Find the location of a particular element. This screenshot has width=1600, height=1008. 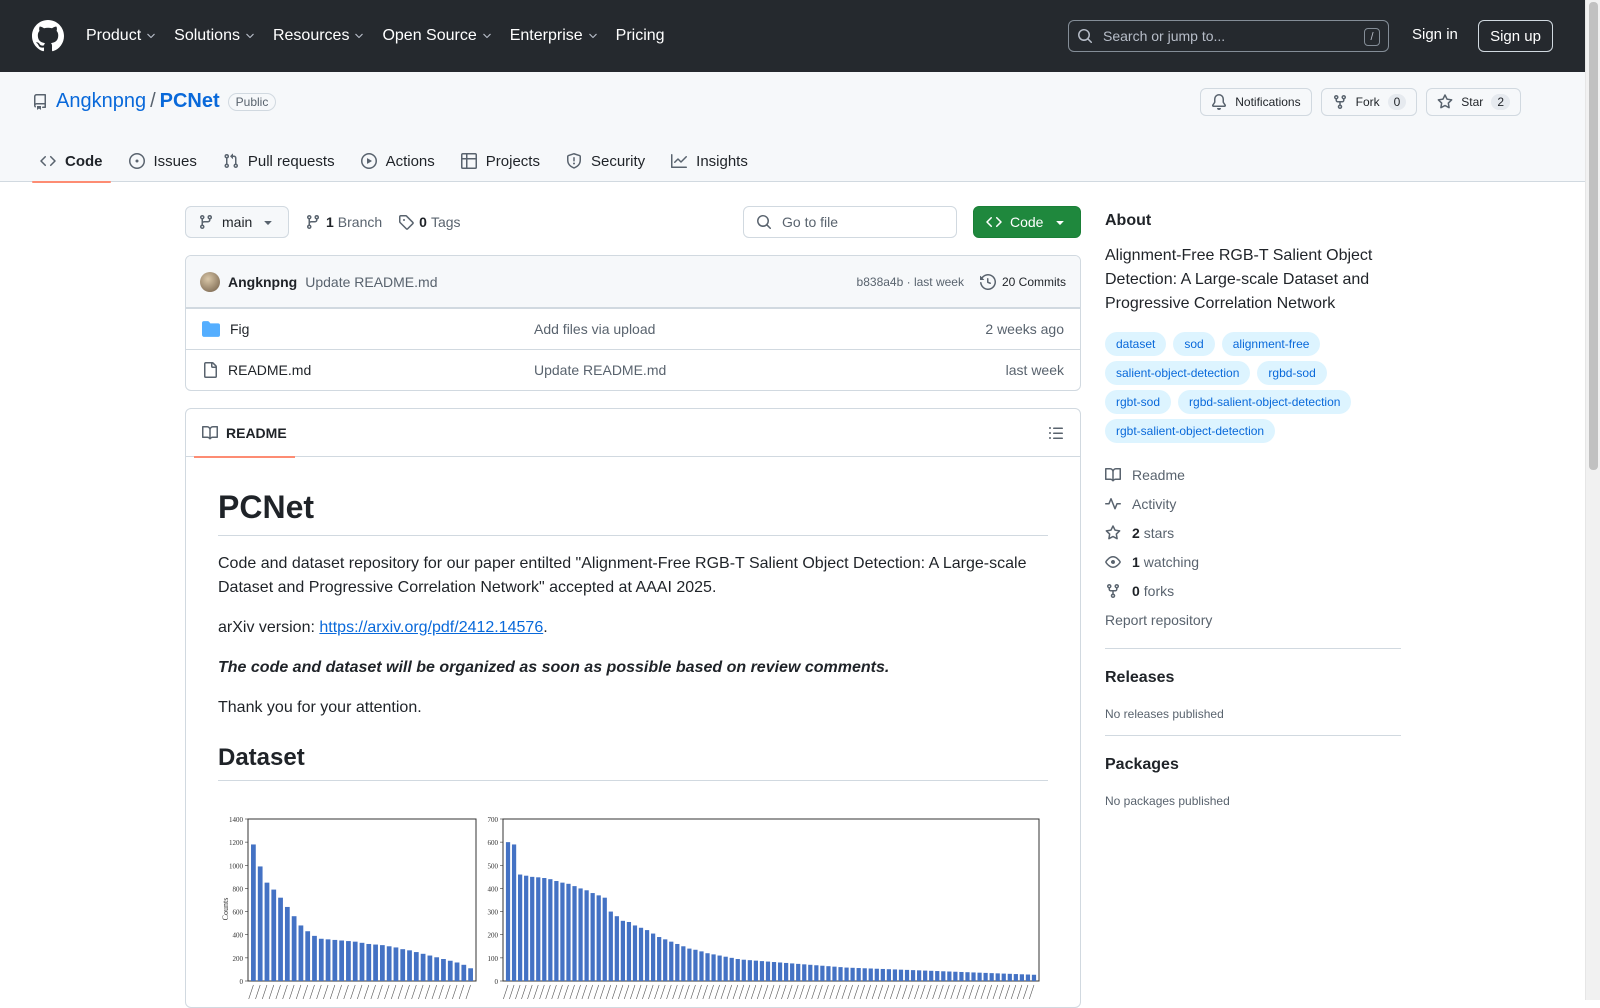

nav-product: Product is located at coordinates (121, 36).